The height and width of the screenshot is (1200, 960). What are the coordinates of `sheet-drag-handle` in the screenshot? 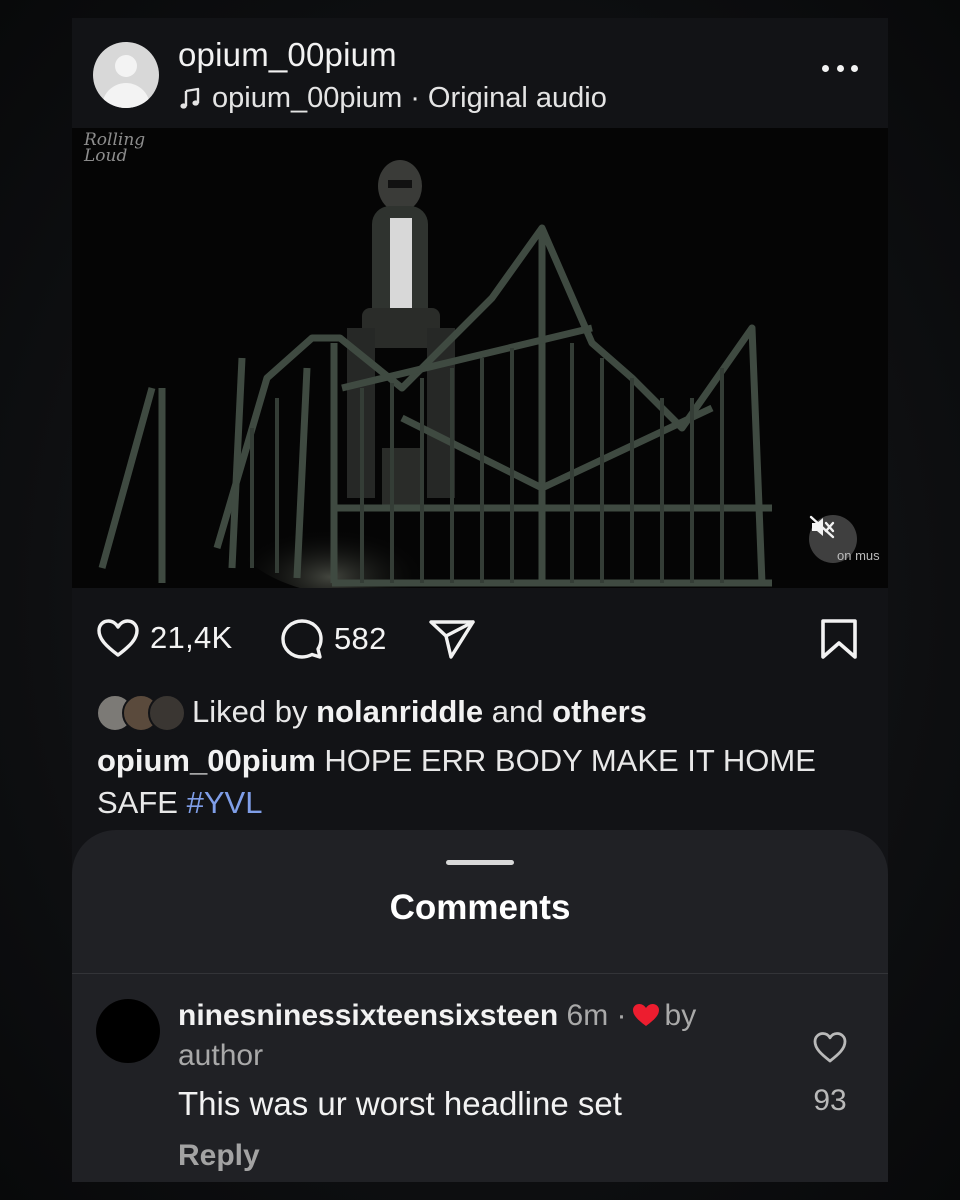 It's located at (480, 862).